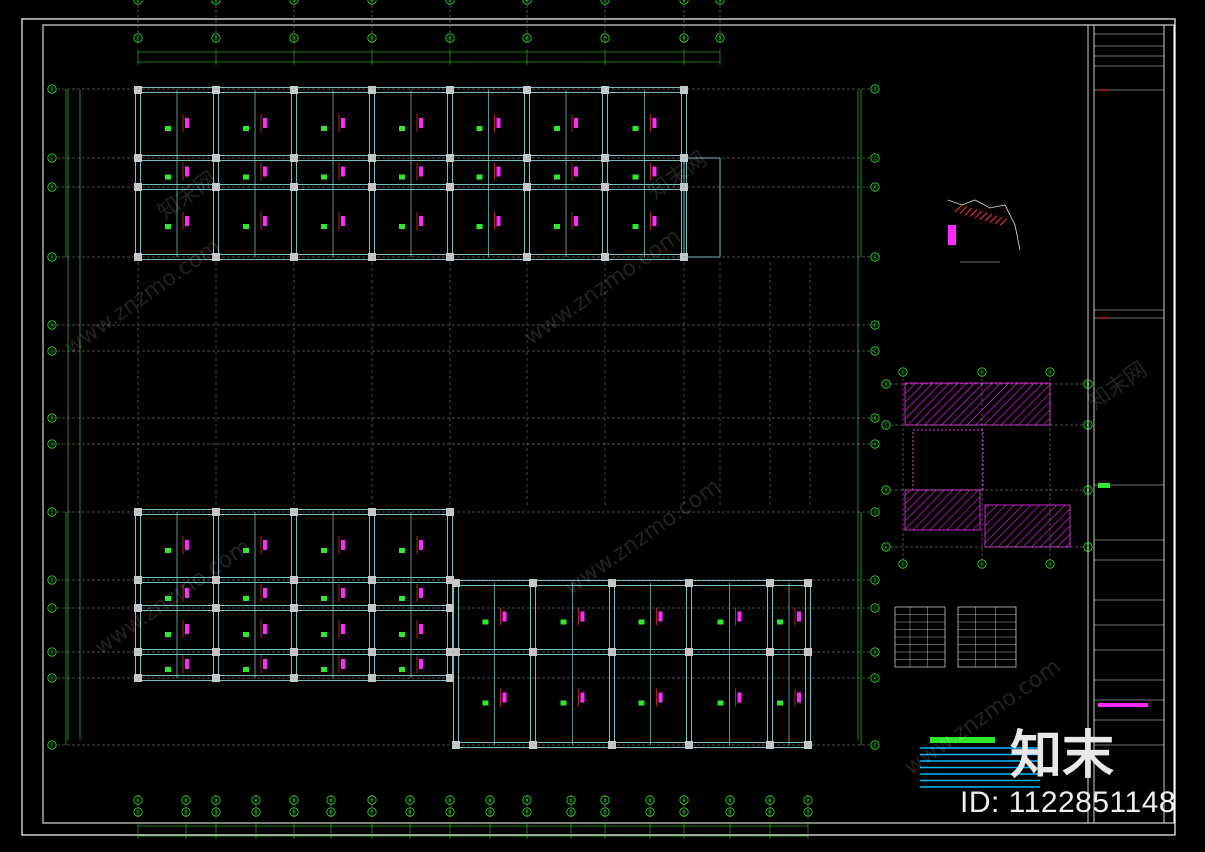 The image size is (1205, 852). I want to click on top-col-bubble-label: ⑦, so click(605, 2).